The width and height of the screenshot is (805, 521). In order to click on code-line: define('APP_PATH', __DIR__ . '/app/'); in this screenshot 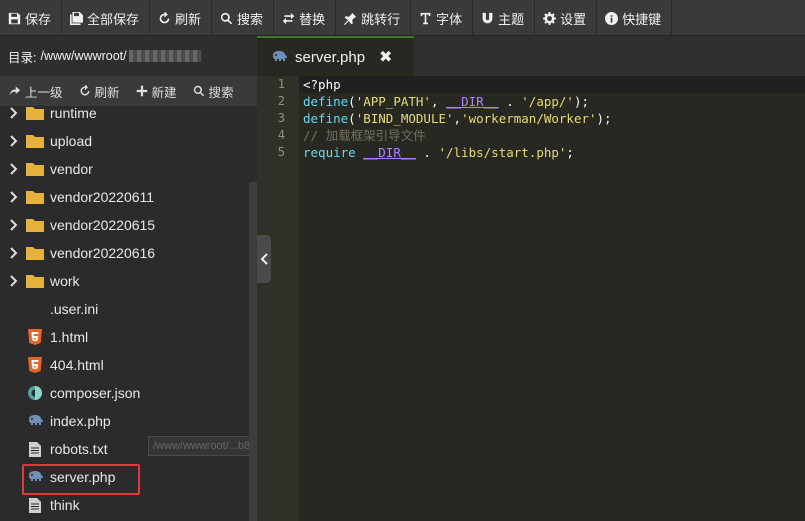, I will do `click(552, 101)`.